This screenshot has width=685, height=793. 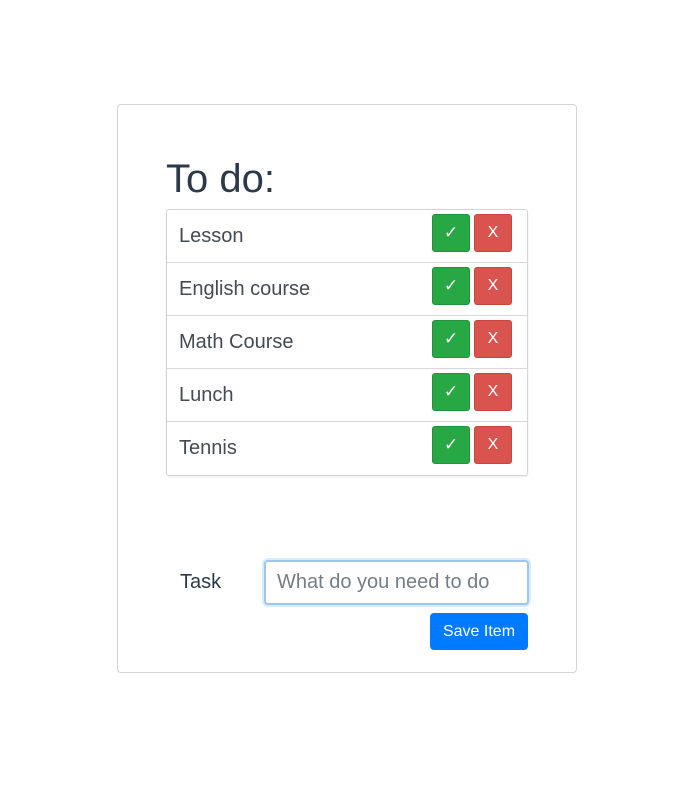 I want to click on list-item: English course ✓ X, so click(x=347, y=289).